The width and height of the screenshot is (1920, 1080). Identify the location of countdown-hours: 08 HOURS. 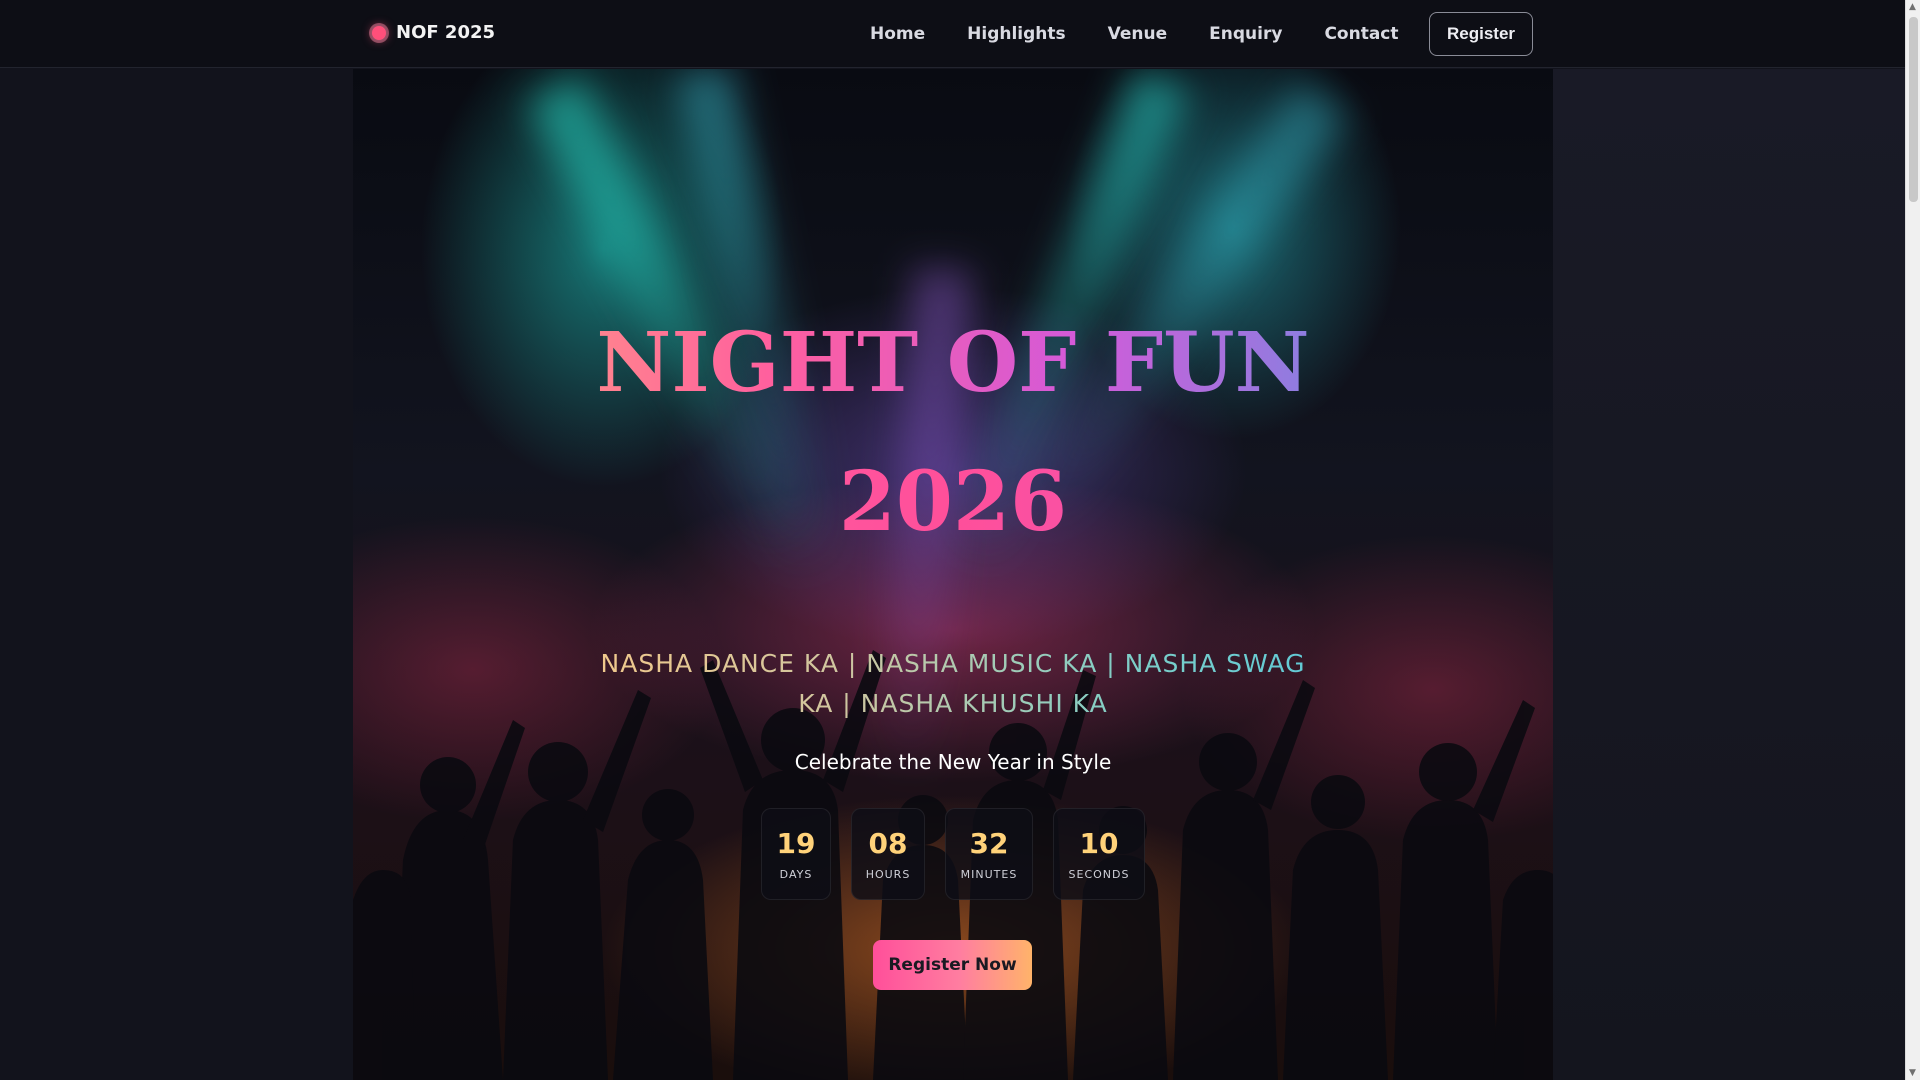
(888, 854).